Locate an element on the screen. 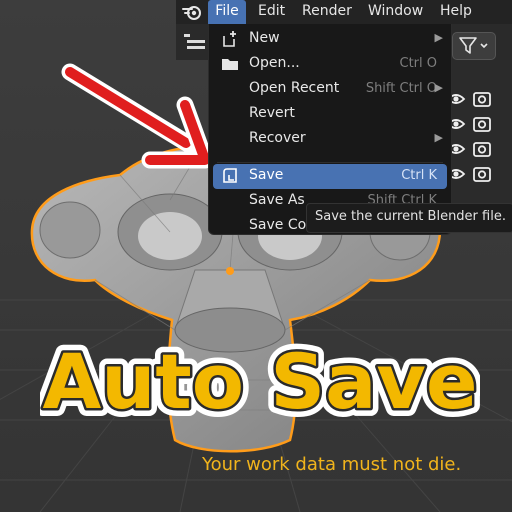 The width and height of the screenshot is (512, 512). menu-item-revert: Revert is located at coordinates (330, 114).